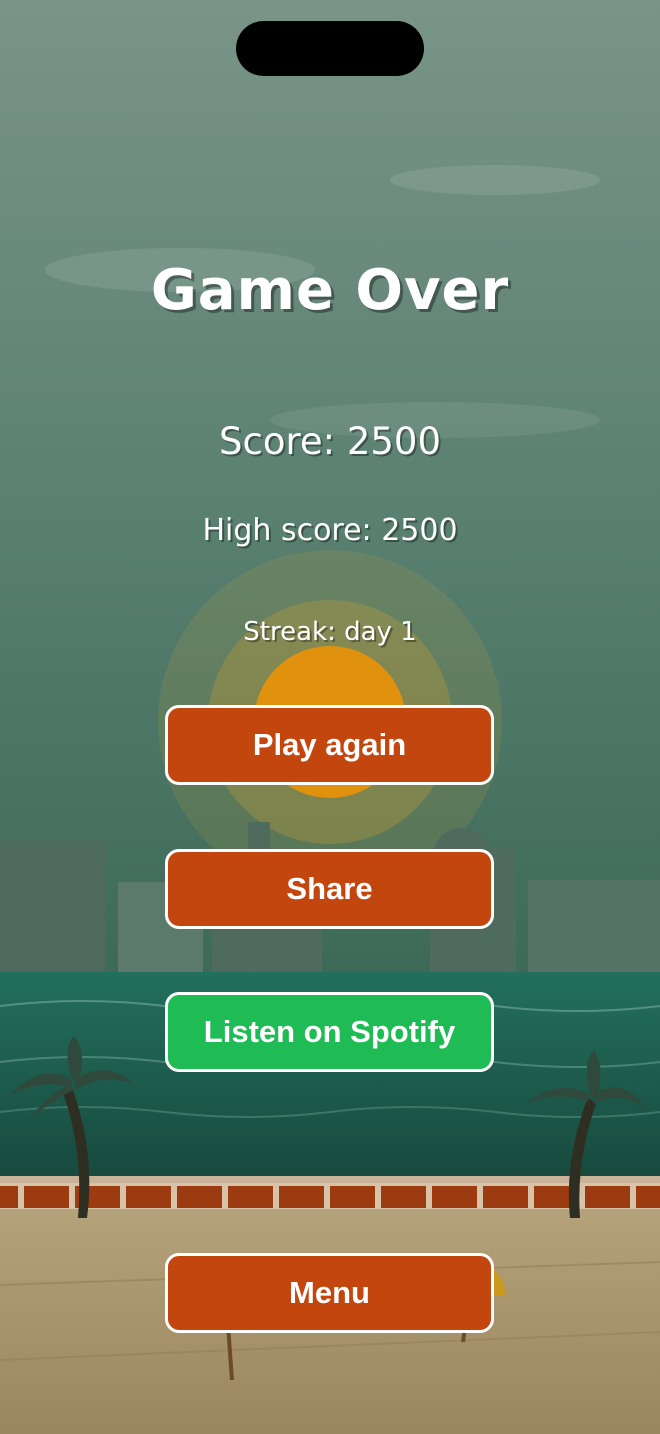 The width and height of the screenshot is (660, 1434). I want to click on game-over-title: Game Over, so click(330, 290).